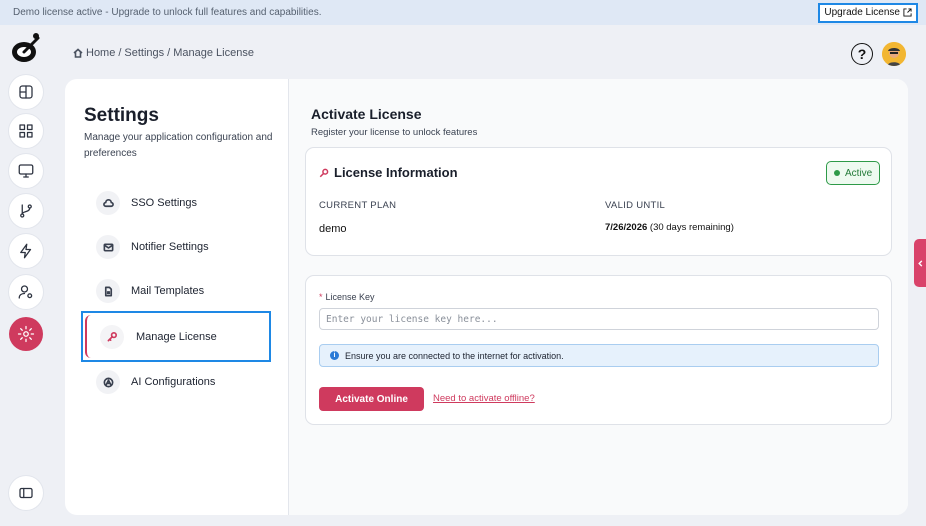 This screenshot has width=926, height=526. I want to click on monitor-icon, so click(26, 171).